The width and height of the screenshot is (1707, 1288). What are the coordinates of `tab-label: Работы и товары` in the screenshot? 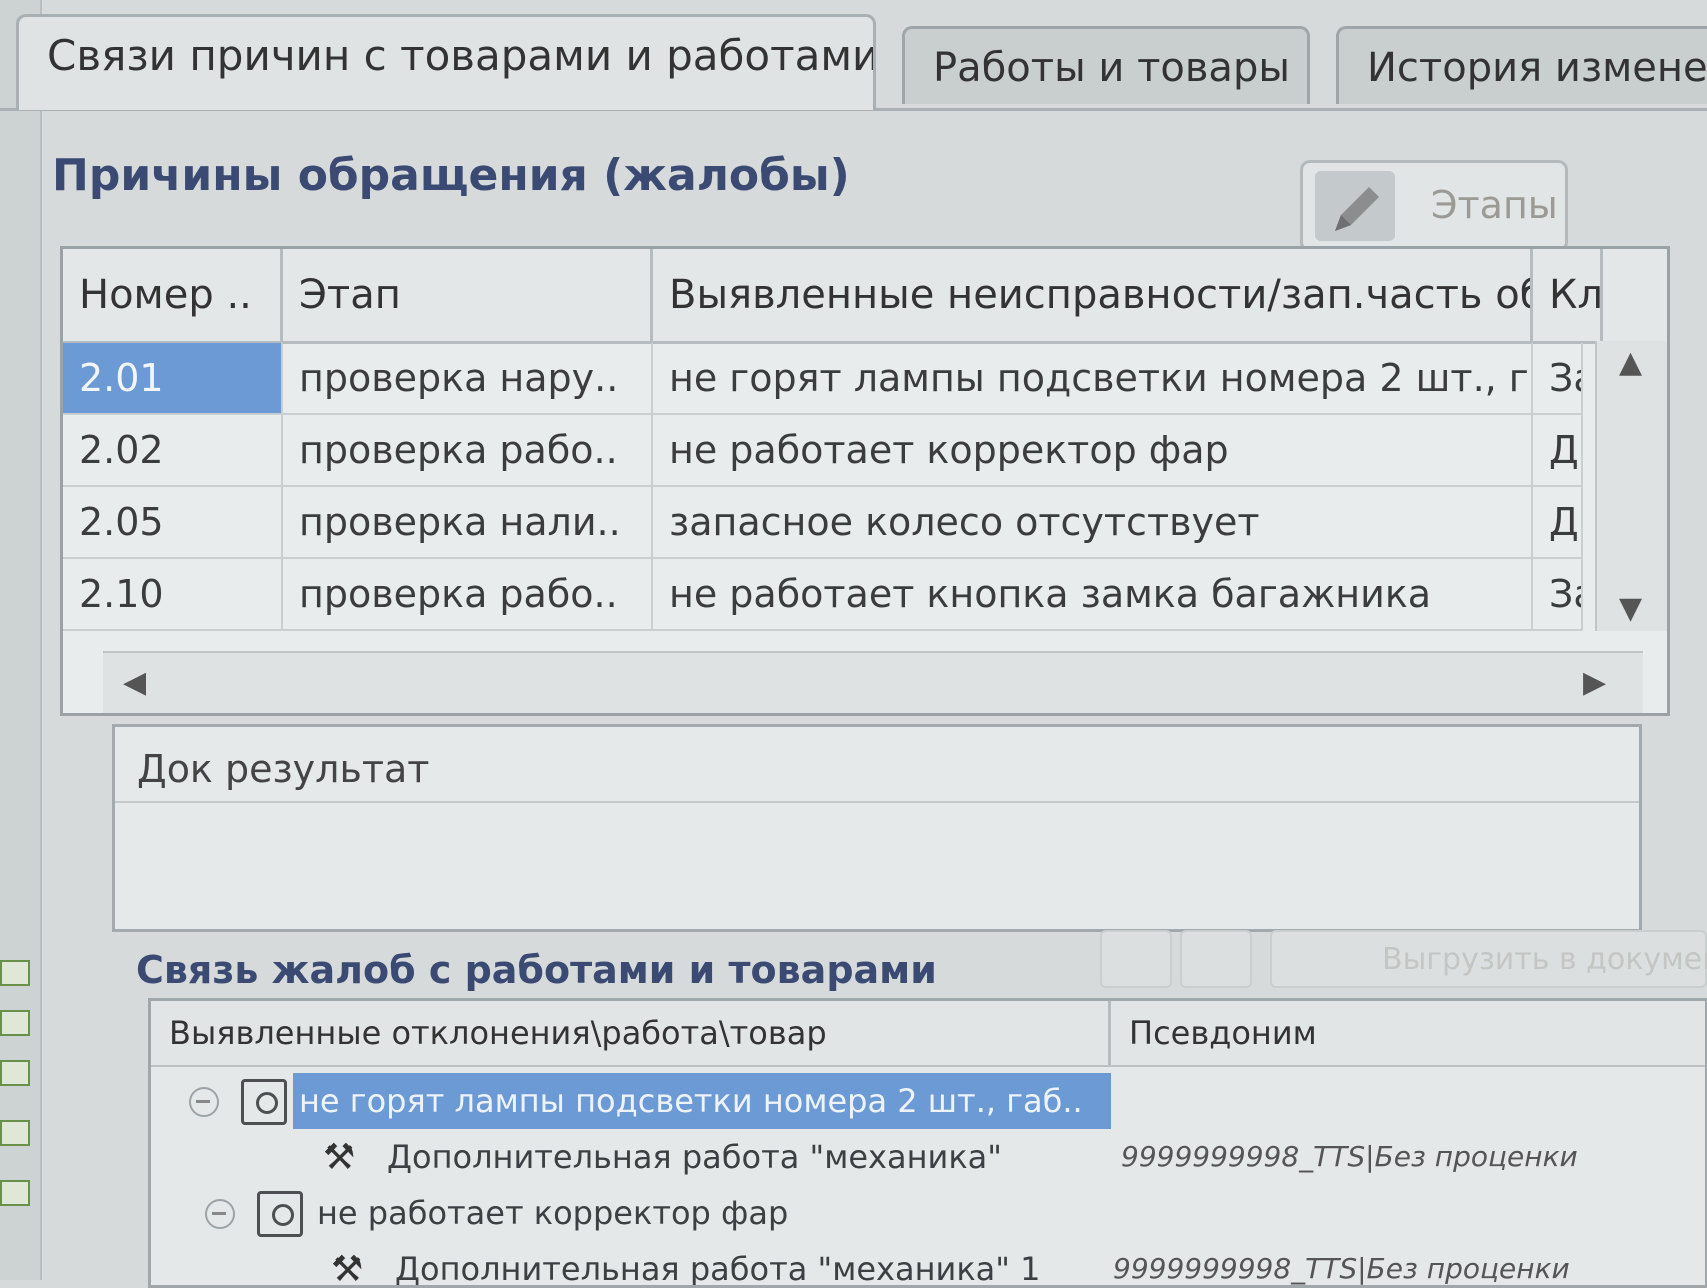 It's located at (1111, 68).